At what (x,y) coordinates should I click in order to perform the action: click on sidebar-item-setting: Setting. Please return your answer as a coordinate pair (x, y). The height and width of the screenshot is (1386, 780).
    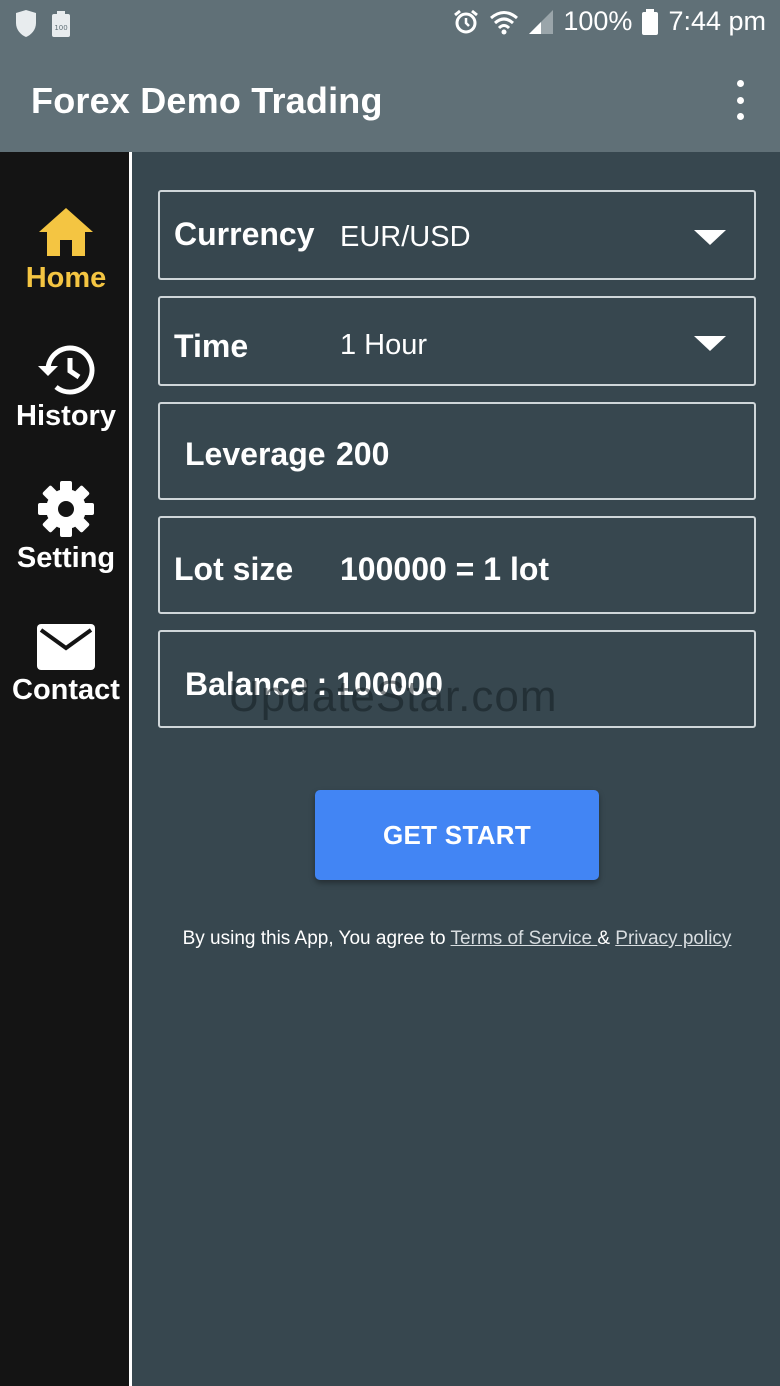
    Looking at the image, I should click on (66, 527).